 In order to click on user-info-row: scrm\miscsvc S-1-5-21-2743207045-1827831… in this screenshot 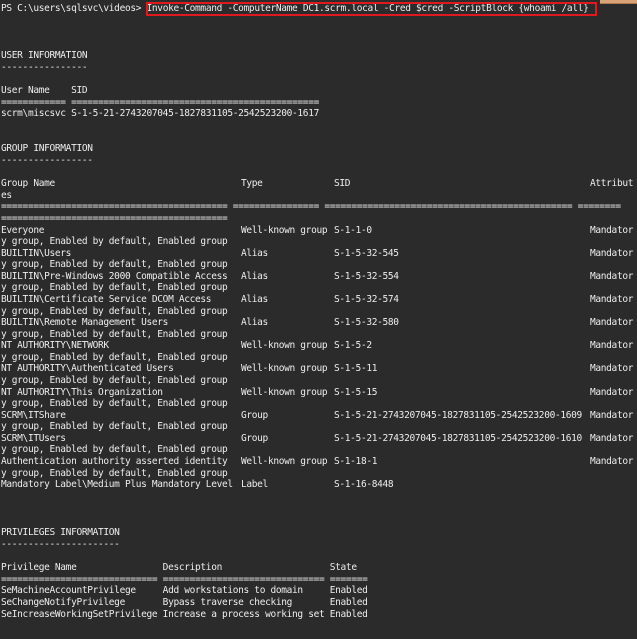, I will do `click(160, 113)`.